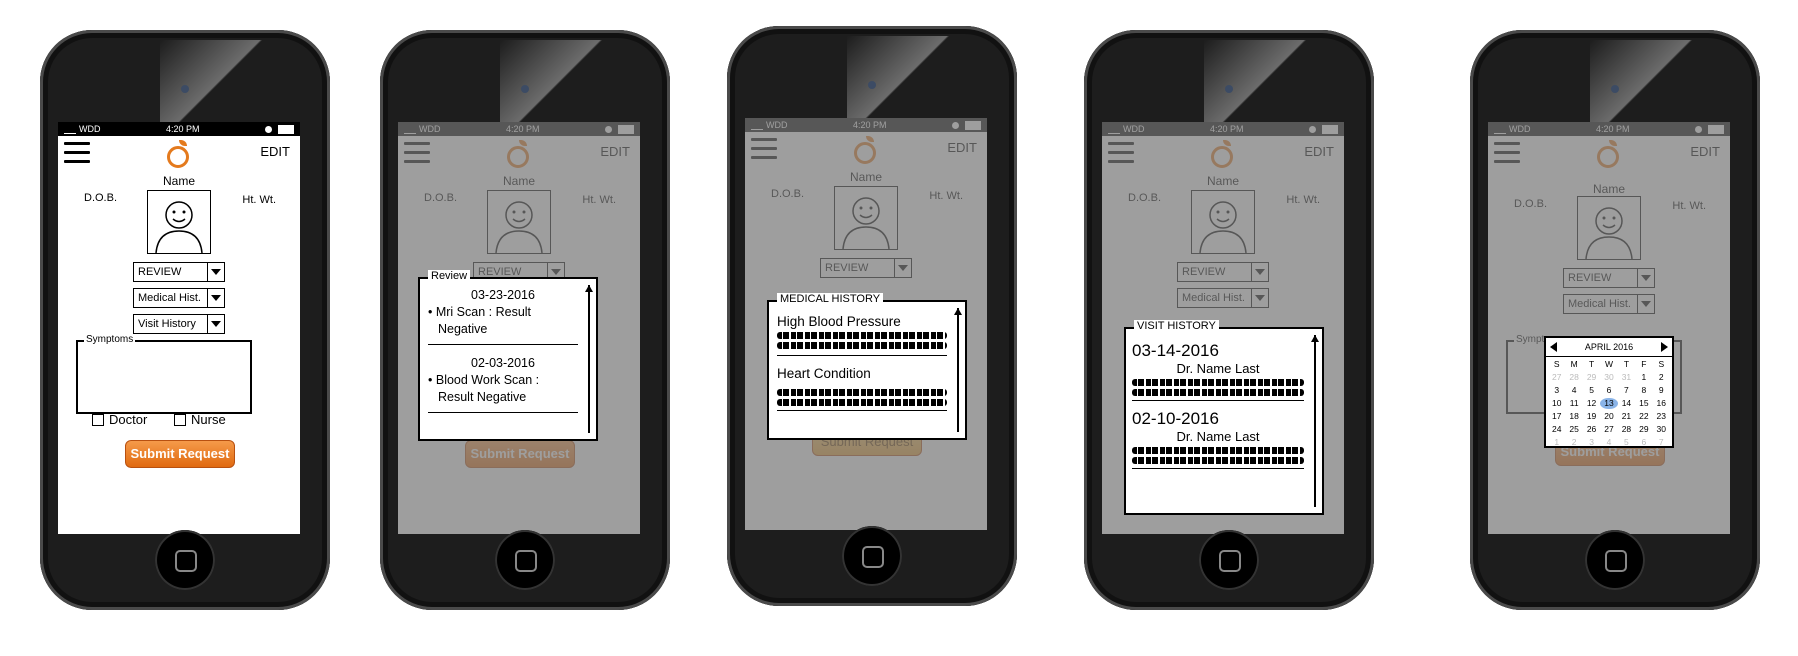 The height and width of the screenshot is (656, 1798). I want to click on patient-name: Name, so click(865, 177).